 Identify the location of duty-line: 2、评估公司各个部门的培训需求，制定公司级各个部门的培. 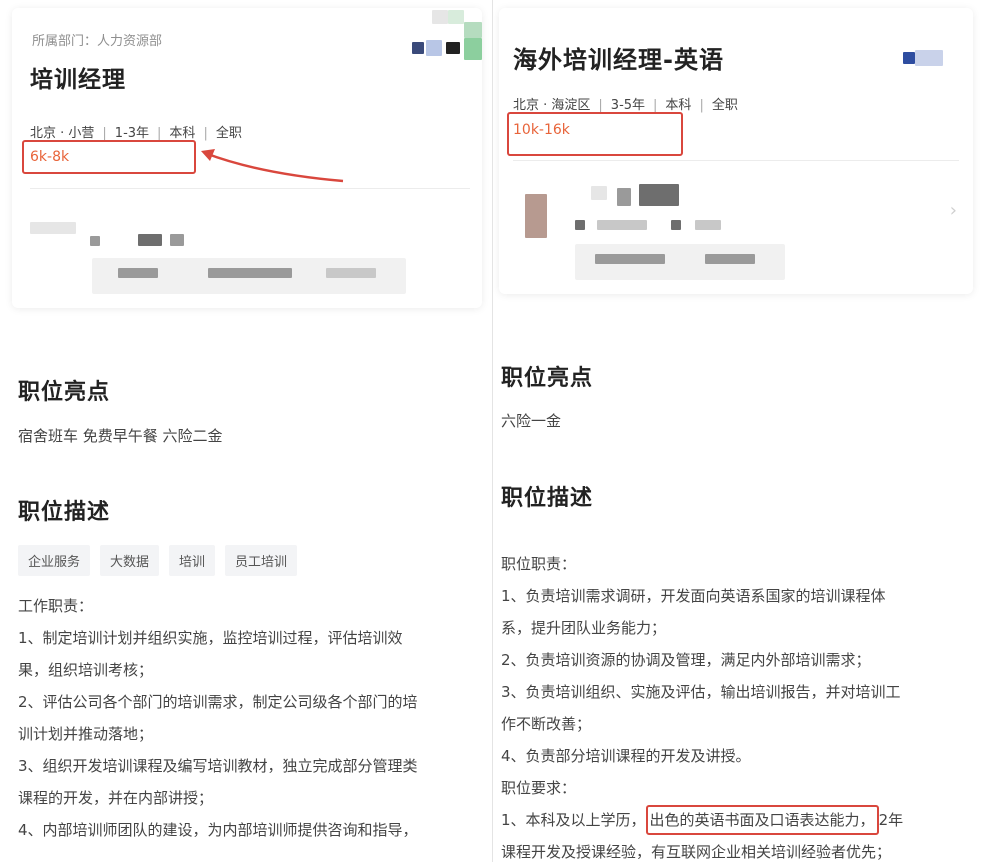
(218, 702).